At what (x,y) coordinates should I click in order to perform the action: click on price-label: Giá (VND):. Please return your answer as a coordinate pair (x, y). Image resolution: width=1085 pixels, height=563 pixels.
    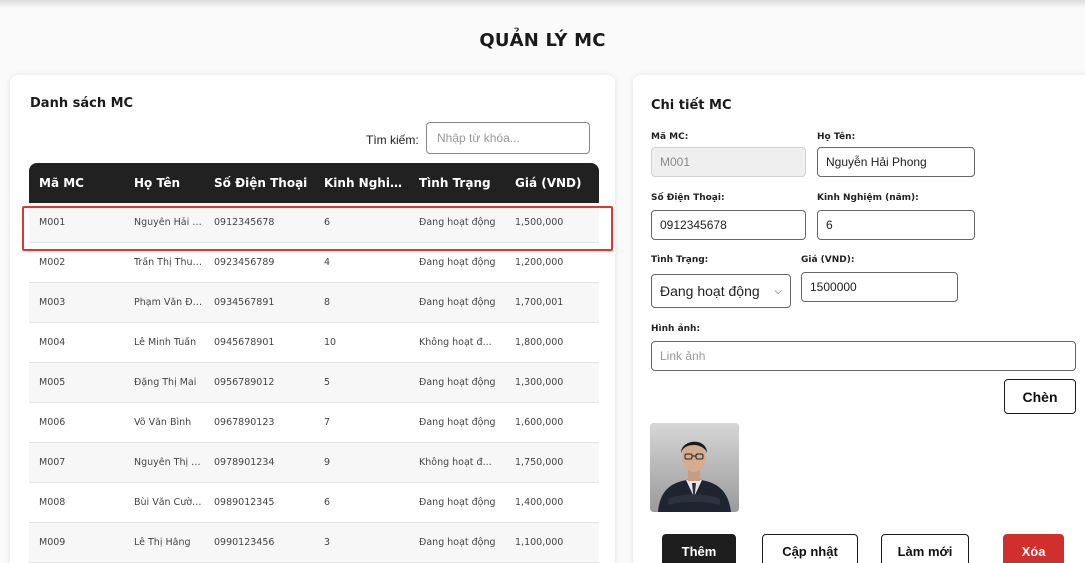
    Looking at the image, I should click on (828, 260).